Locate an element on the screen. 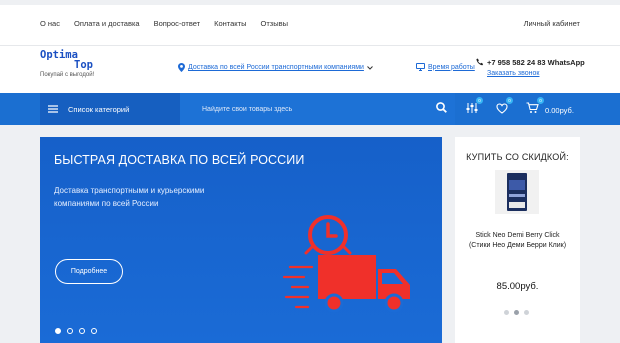  product-image is located at coordinates (517, 192).